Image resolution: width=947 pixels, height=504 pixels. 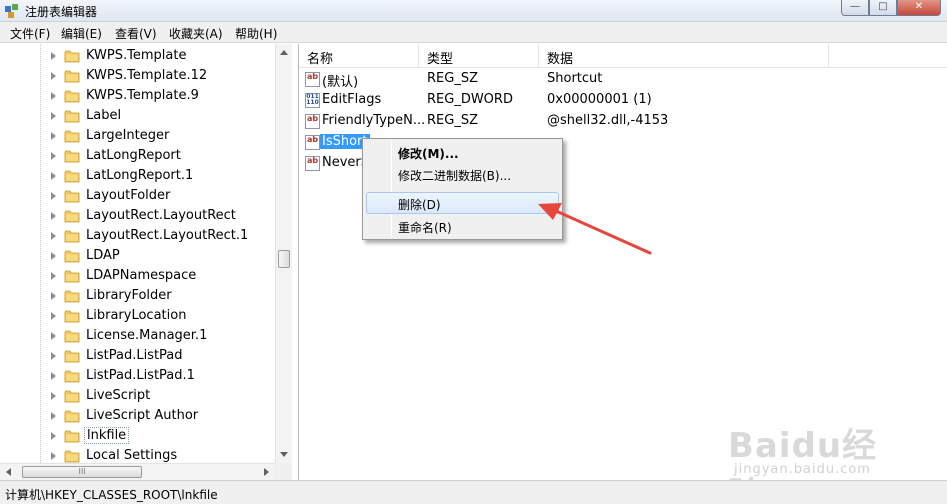 I want to click on minimize-button: —, so click(x=855, y=8).